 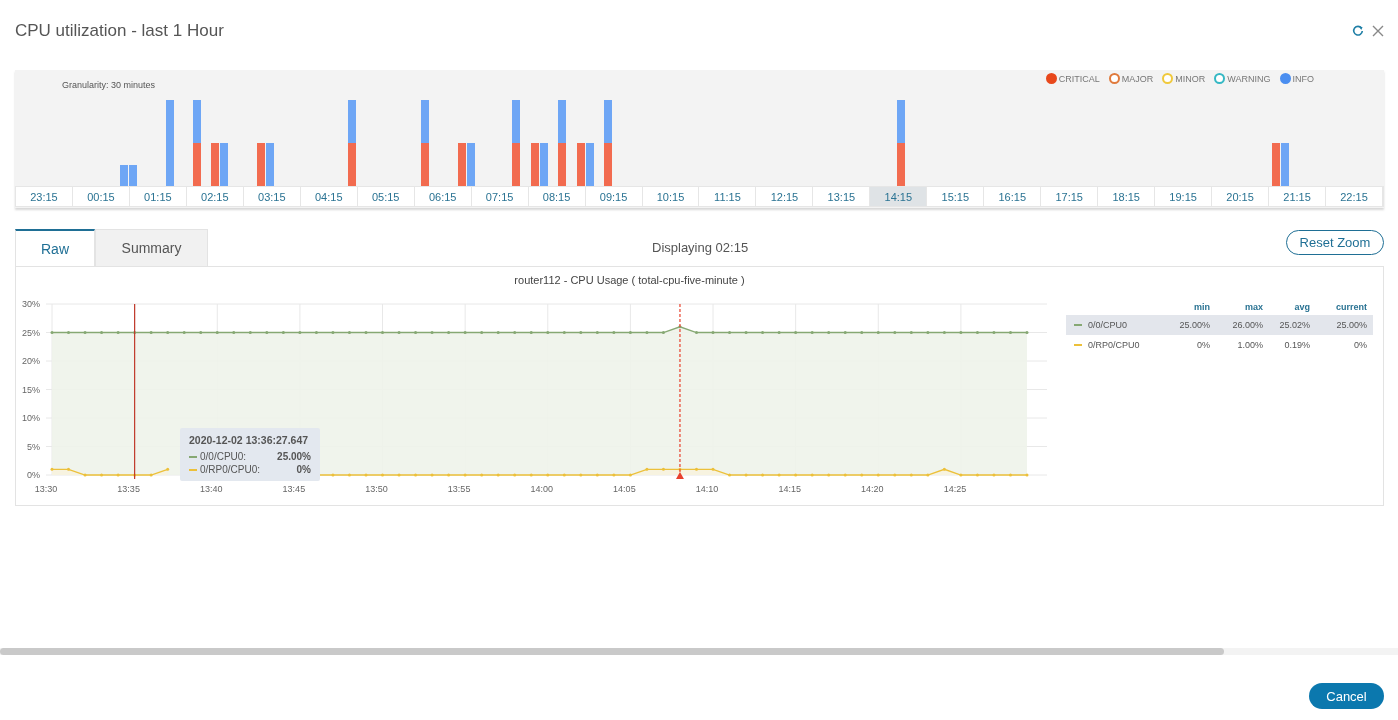 I want to click on x-tick-label: 14:10, so click(x=707, y=489).